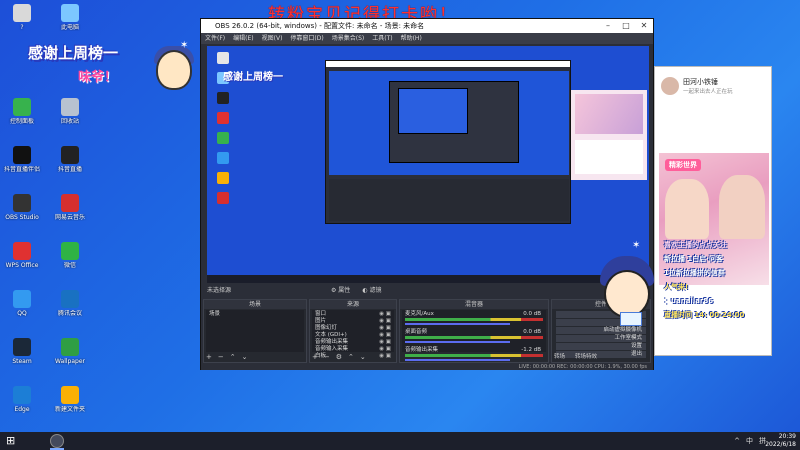 The image size is (800, 450). Describe the element at coordinates (532, 332) in the screenshot. I see `mixer-db-value: 0.0 dB` at that location.